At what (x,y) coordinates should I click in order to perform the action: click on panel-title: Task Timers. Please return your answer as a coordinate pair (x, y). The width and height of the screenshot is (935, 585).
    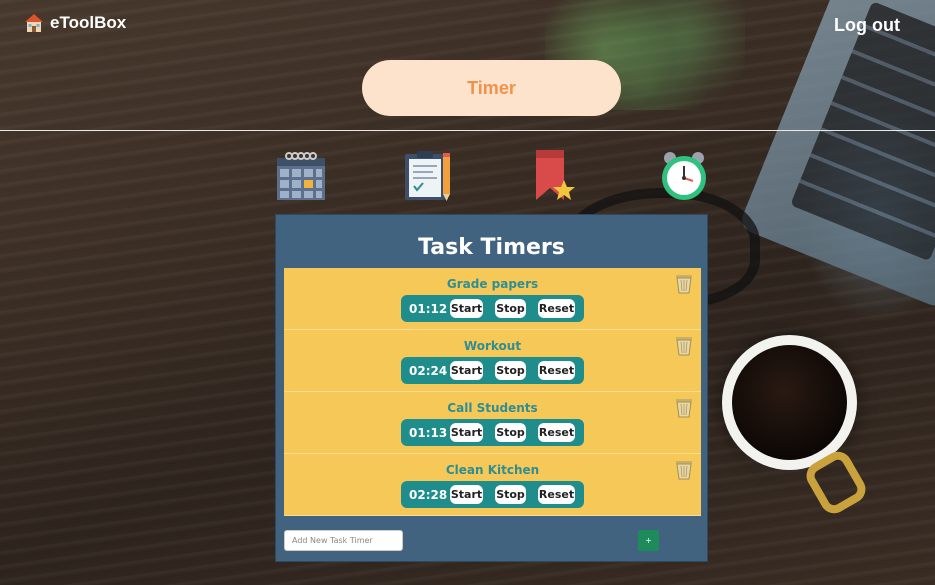
    Looking at the image, I should click on (491, 247).